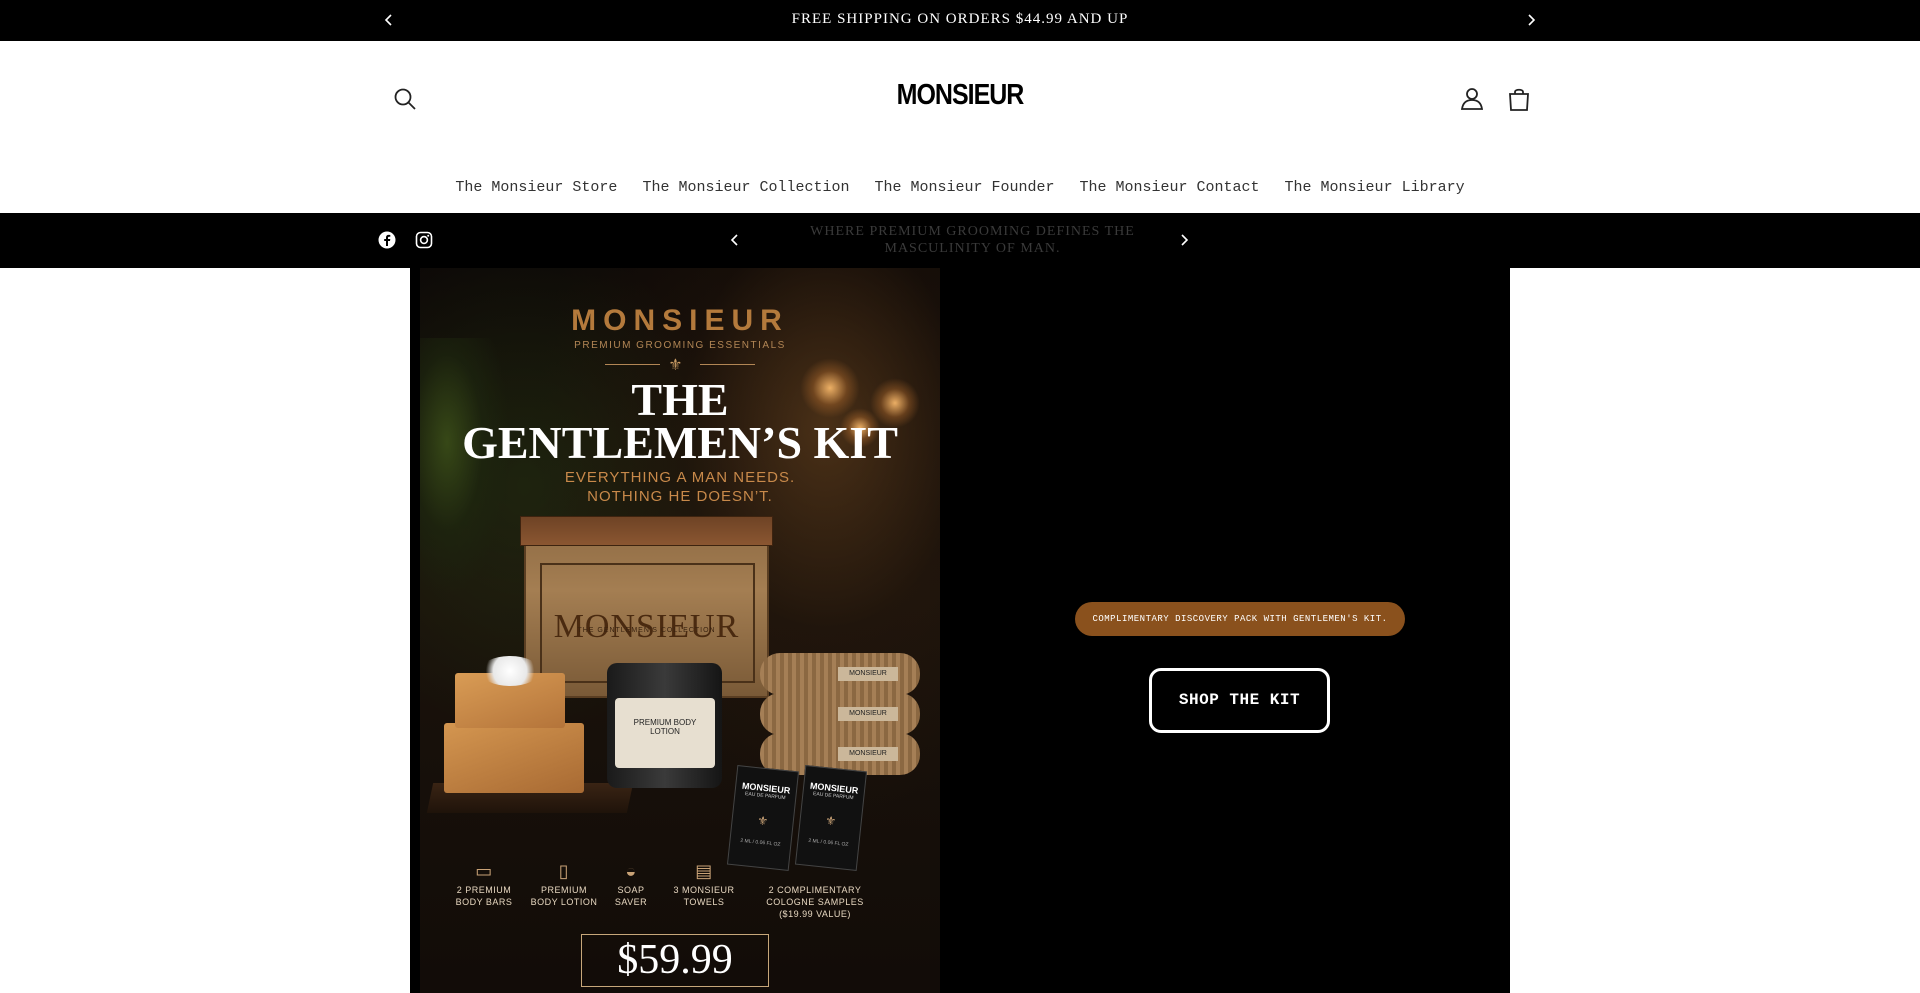 The width and height of the screenshot is (1920, 993). What do you see at coordinates (484, 883) in the screenshot?
I see `kit-item: ▭ 2 PREMIUM BODY BARS` at bounding box center [484, 883].